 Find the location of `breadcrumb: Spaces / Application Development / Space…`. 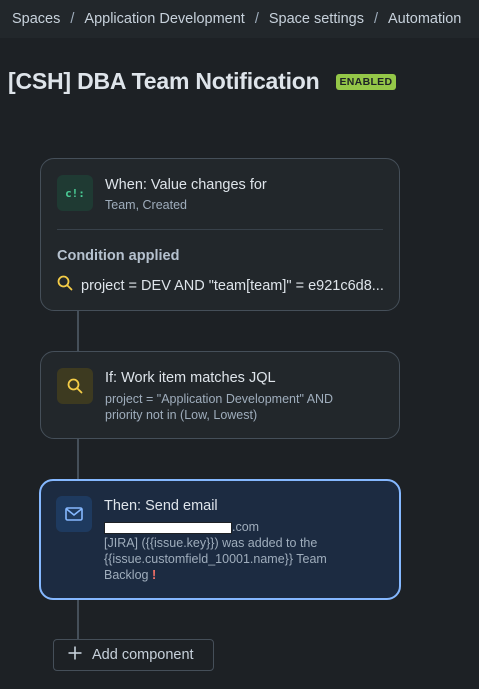

breadcrumb: Spaces / Application Development / Space… is located at coordinates (239, 19).